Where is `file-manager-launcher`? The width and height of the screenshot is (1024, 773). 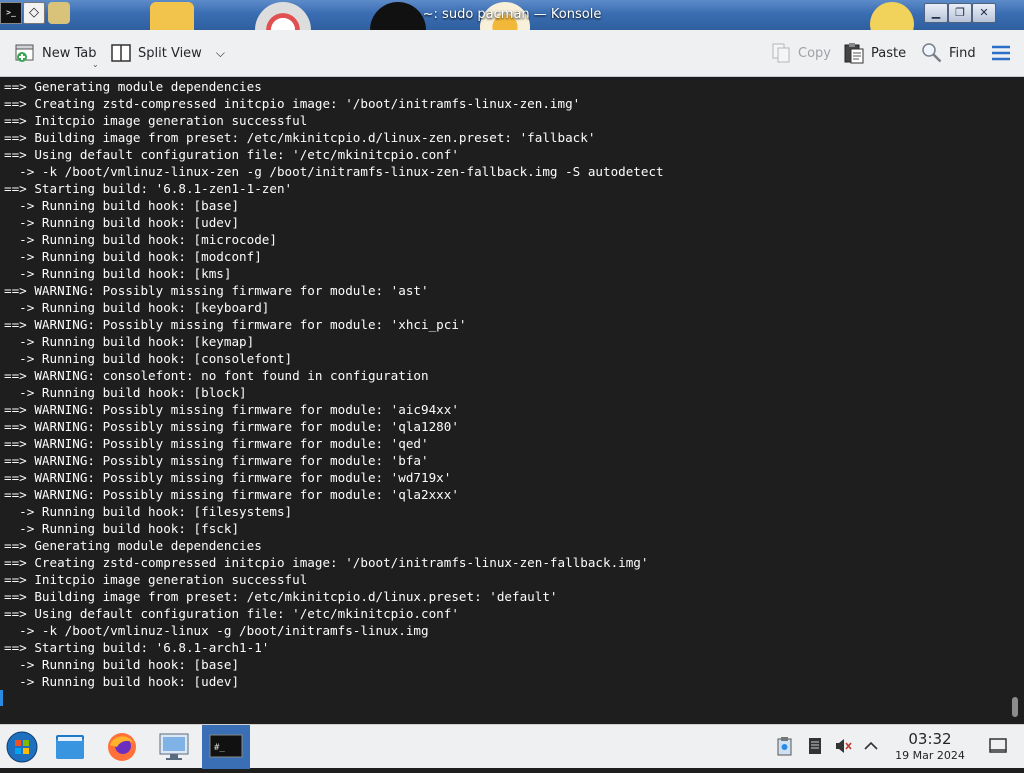 file-manager-launcher is located at coordinates (70, 747).